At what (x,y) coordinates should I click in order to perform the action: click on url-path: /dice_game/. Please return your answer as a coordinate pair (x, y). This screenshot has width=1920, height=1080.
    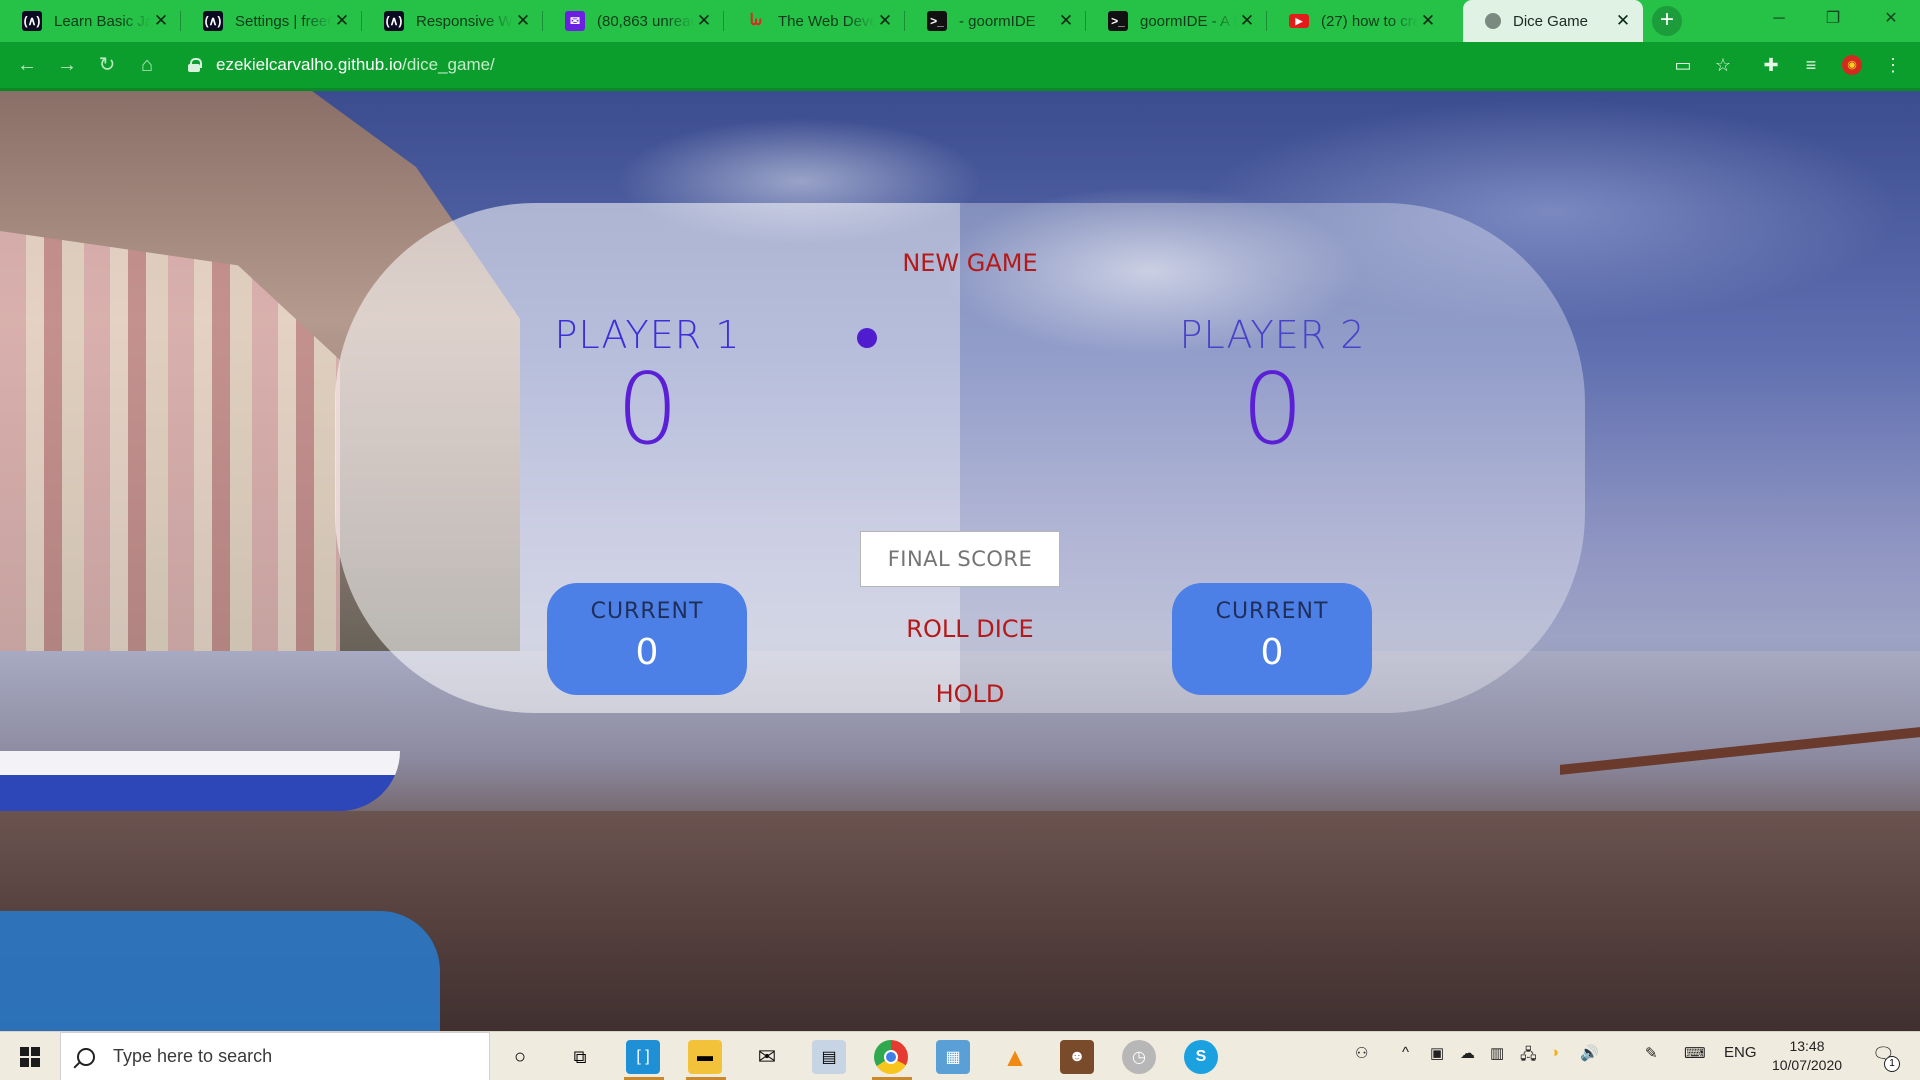
    Looking at the image, I should click on (448, 64).